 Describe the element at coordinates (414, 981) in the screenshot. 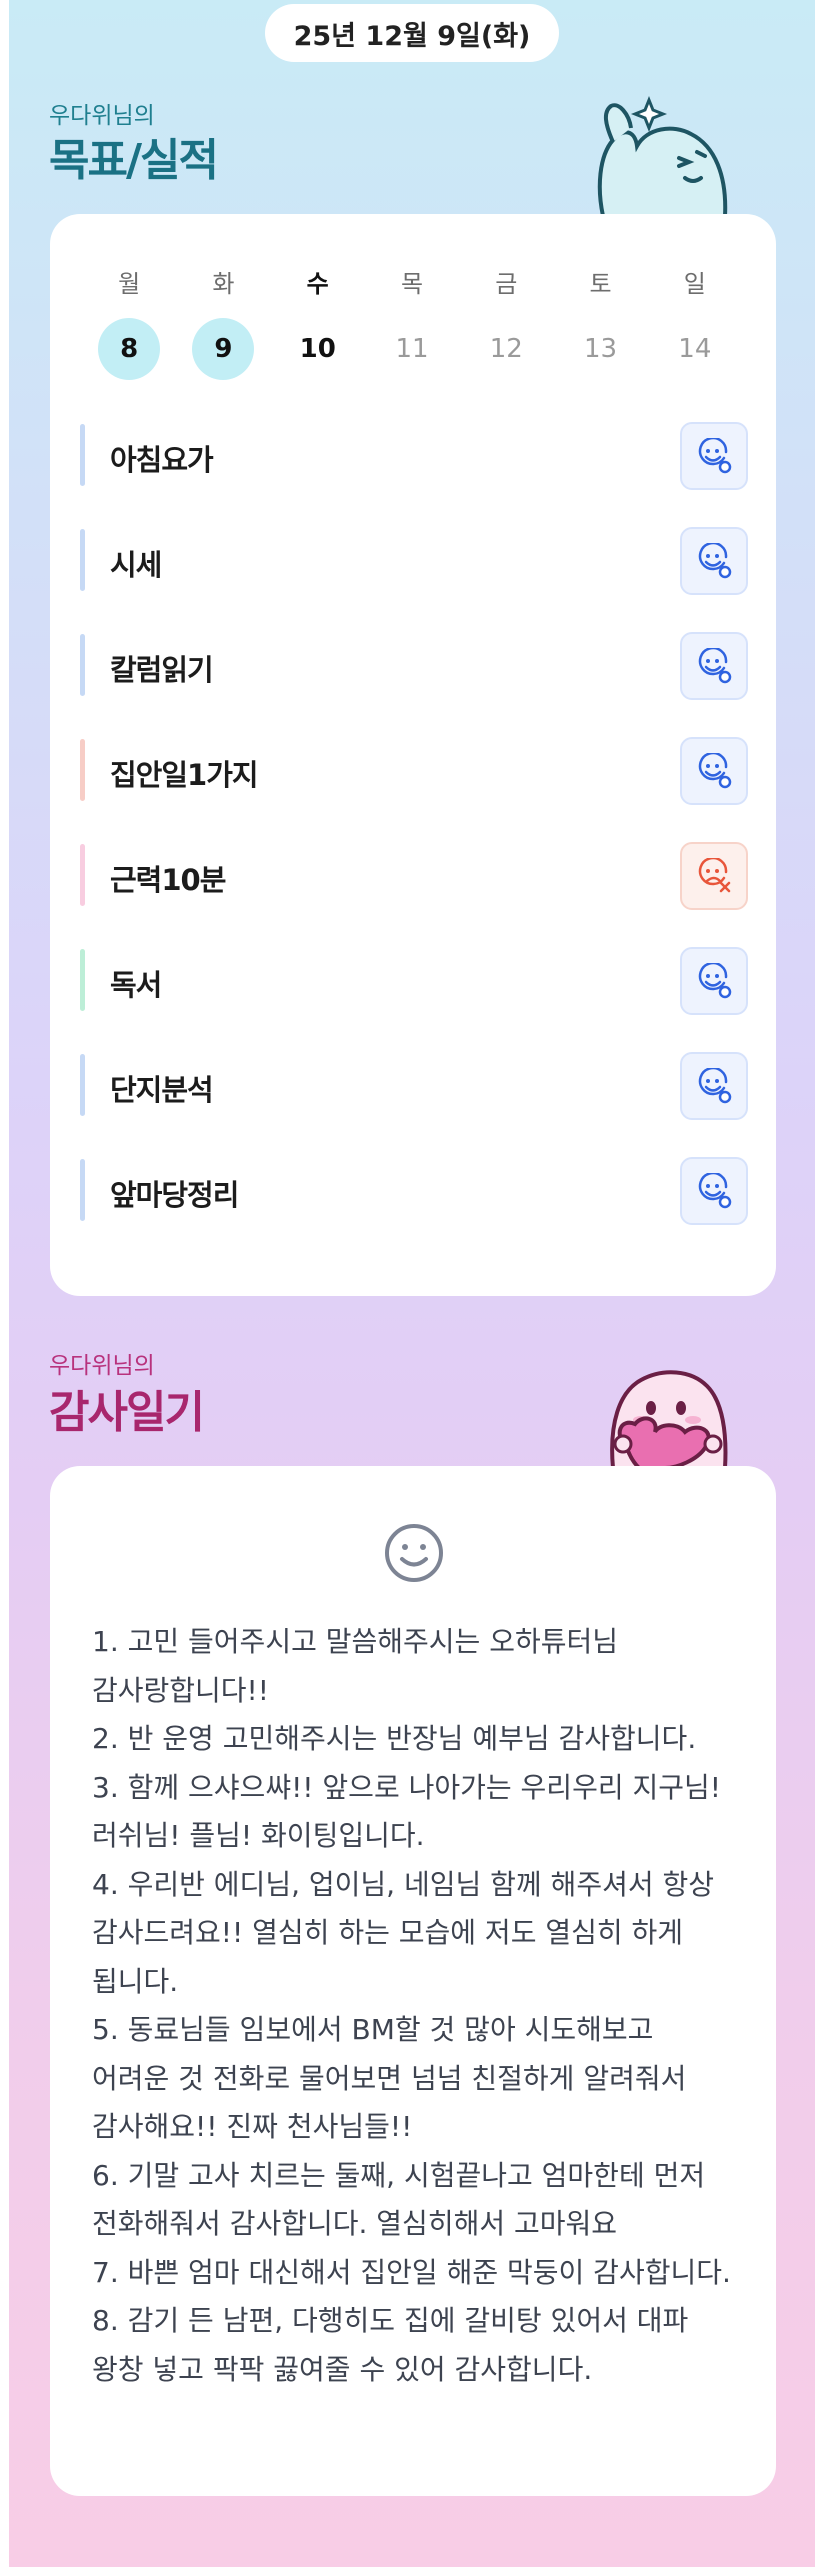

I see `goal-item: 독서` at that location.